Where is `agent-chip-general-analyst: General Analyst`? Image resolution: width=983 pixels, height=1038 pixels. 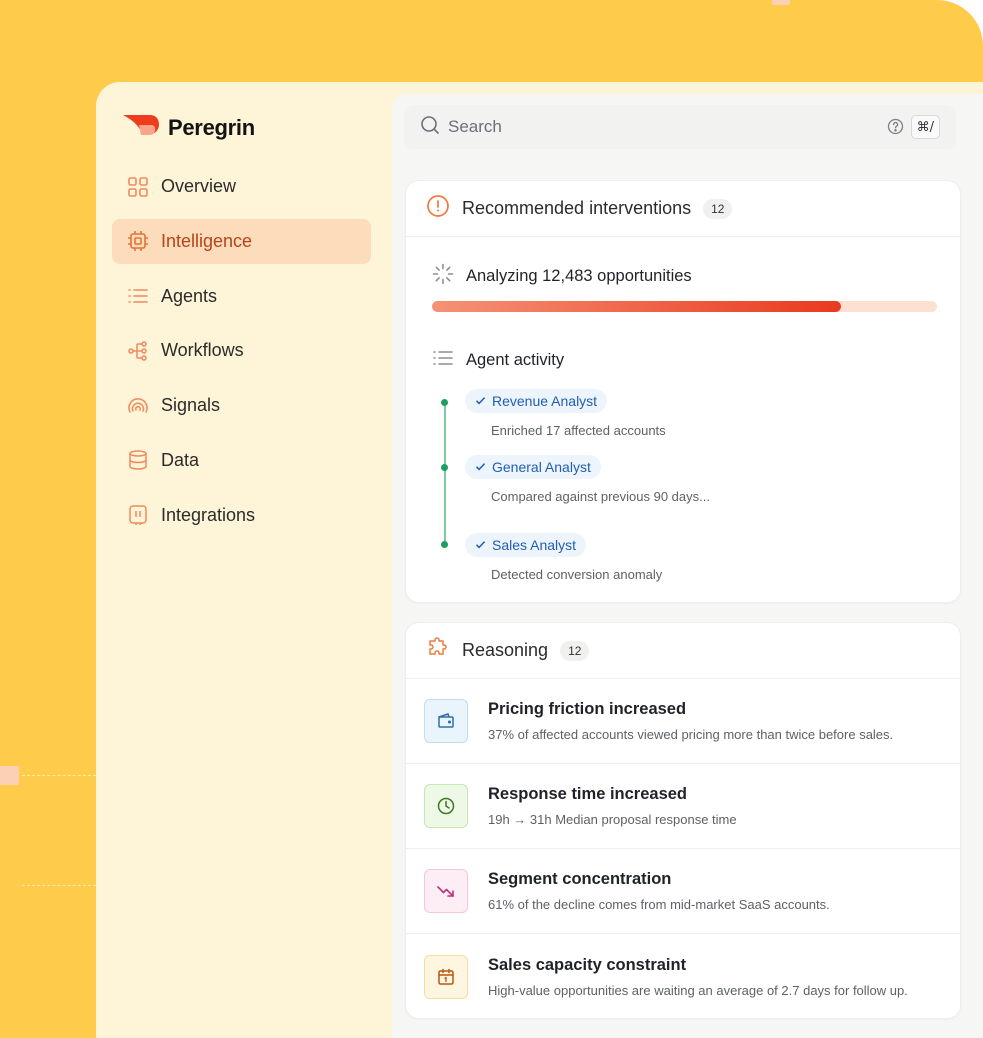 agent-chip-general-analyst: General Analyst is located at coordinates (533, 467).